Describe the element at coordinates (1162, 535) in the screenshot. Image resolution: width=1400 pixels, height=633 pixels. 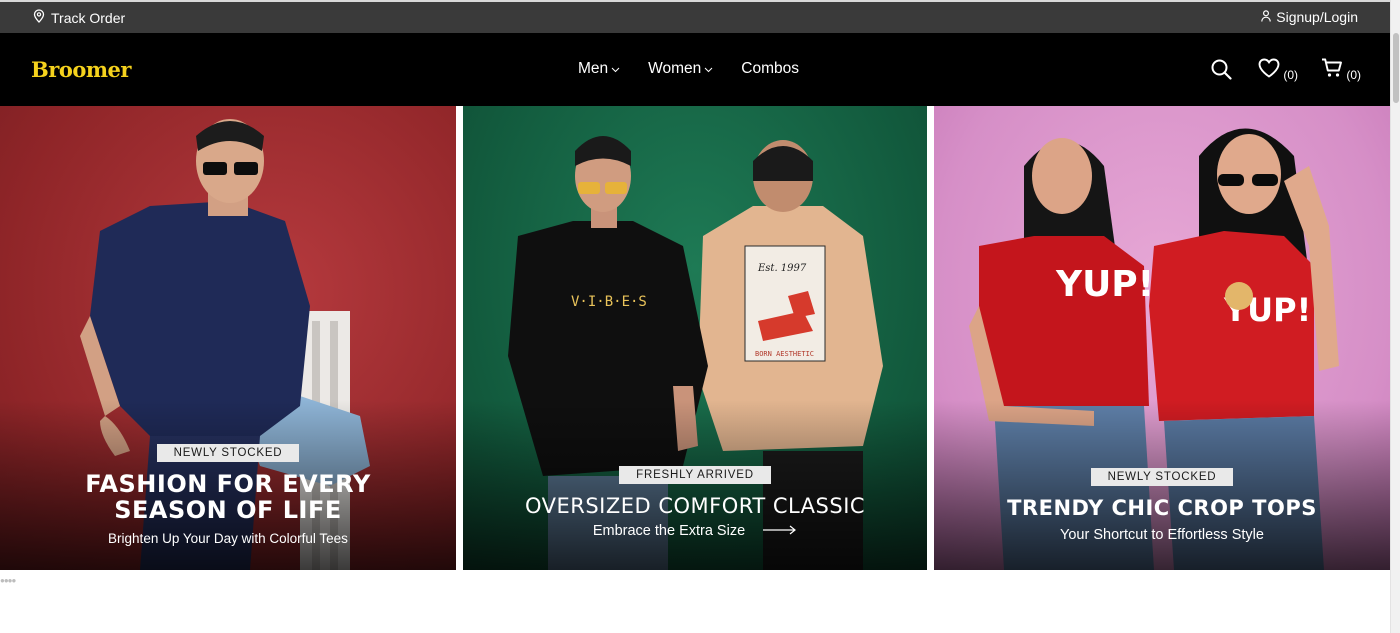
I see `banner-subtitle: Your Shortcut to Effortless Style` at that location.